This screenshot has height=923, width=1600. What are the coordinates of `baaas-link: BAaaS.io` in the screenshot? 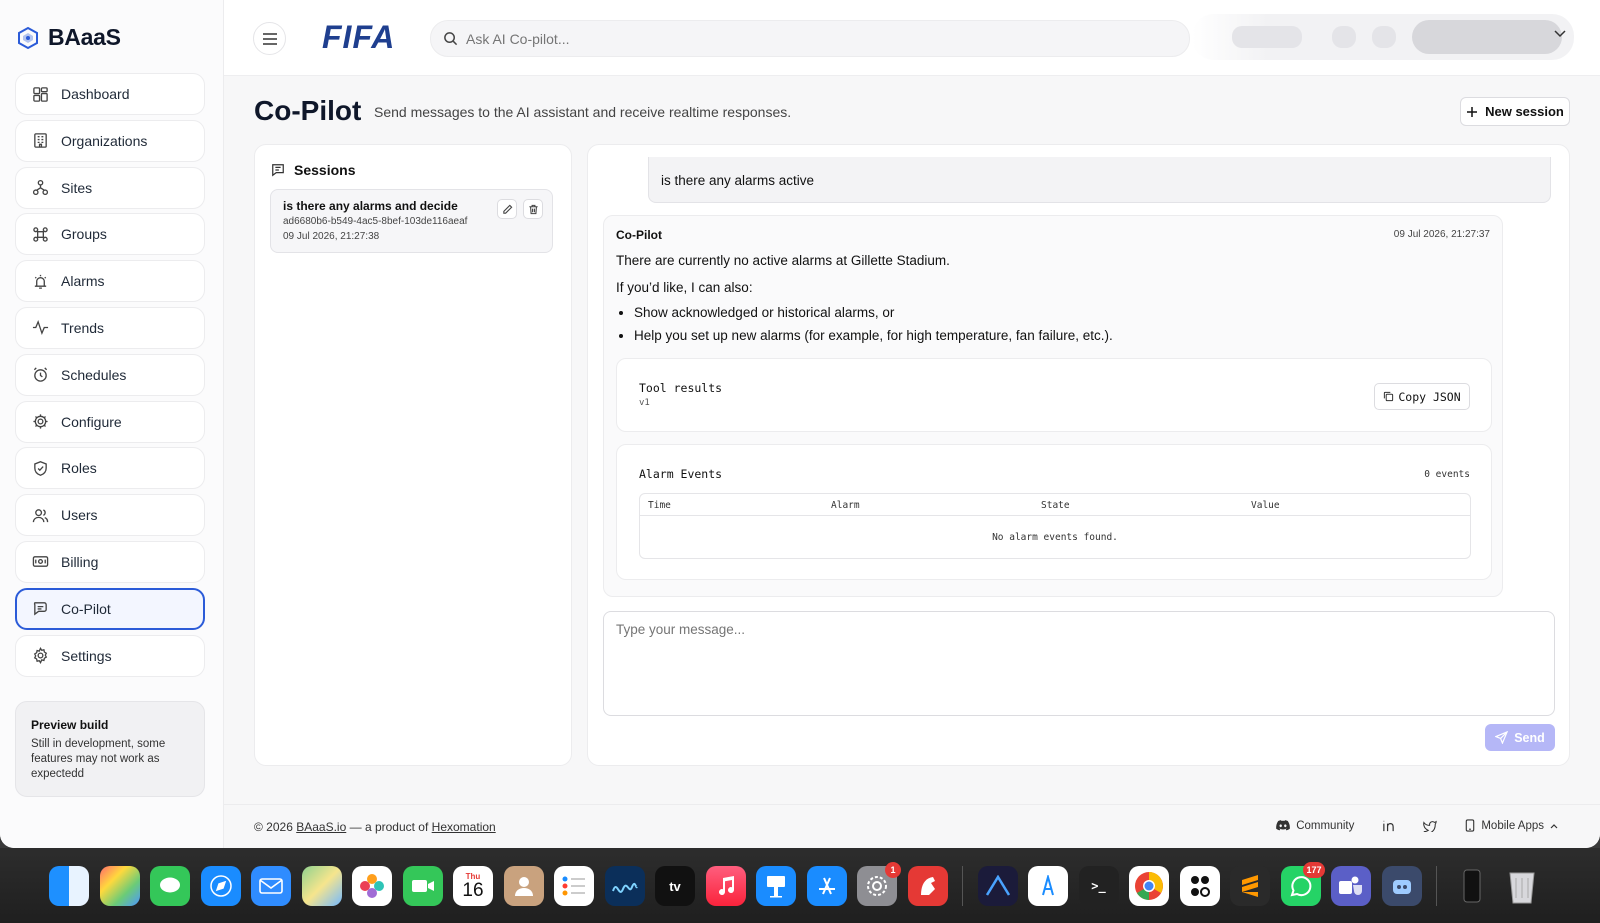 It's located at (321, 827).